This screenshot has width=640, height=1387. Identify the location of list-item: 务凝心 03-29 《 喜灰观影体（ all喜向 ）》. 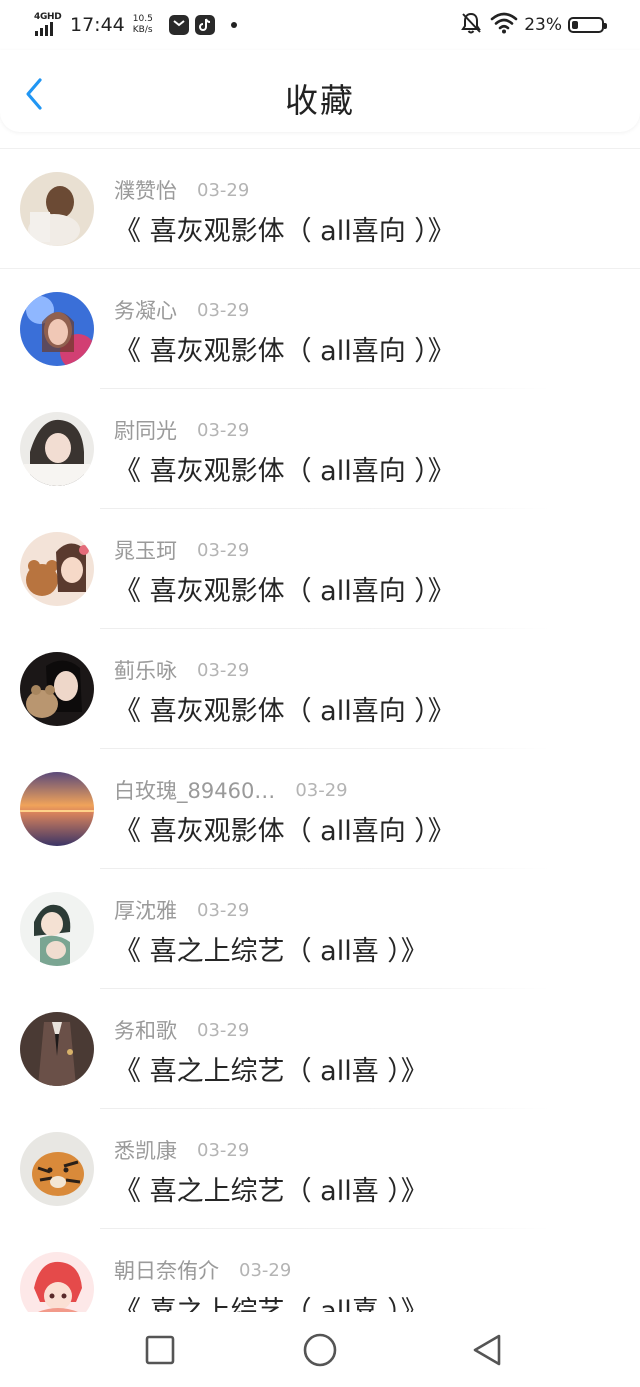
(320, 329).